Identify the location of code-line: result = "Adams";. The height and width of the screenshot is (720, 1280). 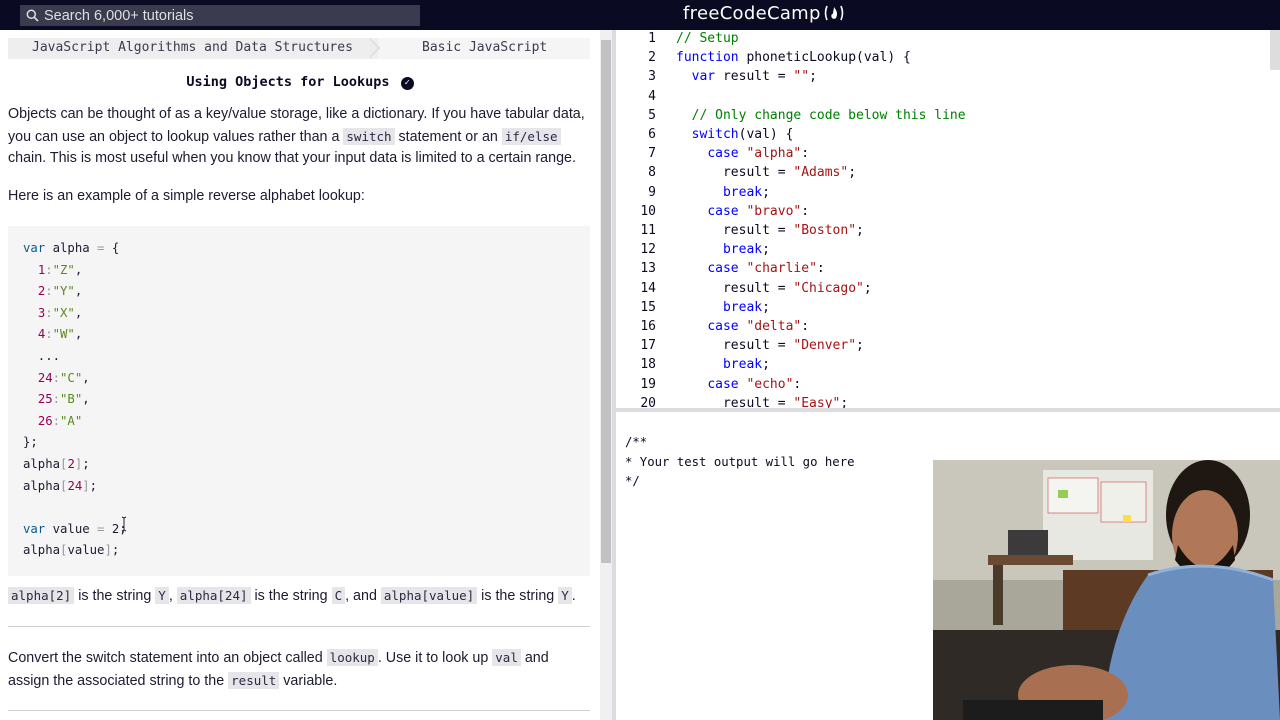
(766, 172).